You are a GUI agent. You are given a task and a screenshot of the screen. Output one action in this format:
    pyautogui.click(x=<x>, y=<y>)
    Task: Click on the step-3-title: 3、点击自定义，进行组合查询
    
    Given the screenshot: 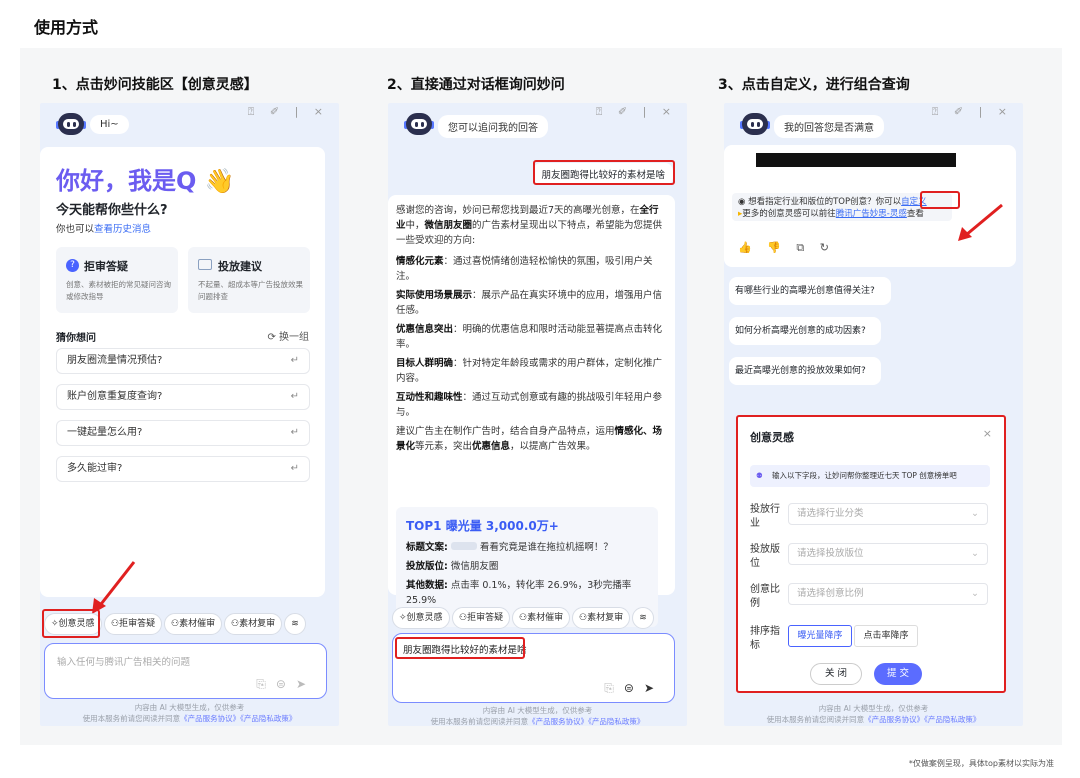 What is the action you would take?
    pyautogui.click(x=814, y=85)
    